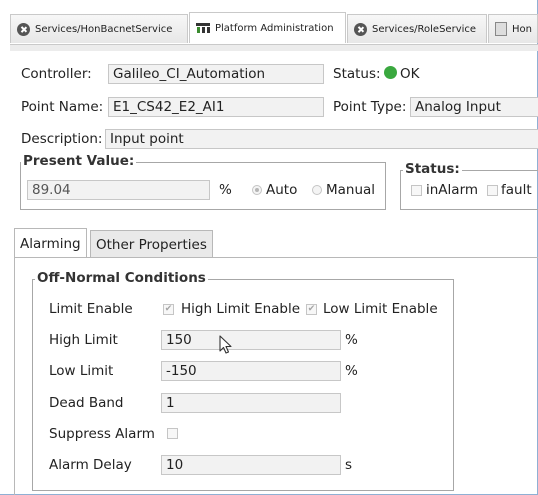 Image resolution: width=538 pixels, height=495 pixels. Describe the element at coordinates (102, 434) in the screenshot. I see `suppress-alarm-label: Suppress Alarm` at that location.